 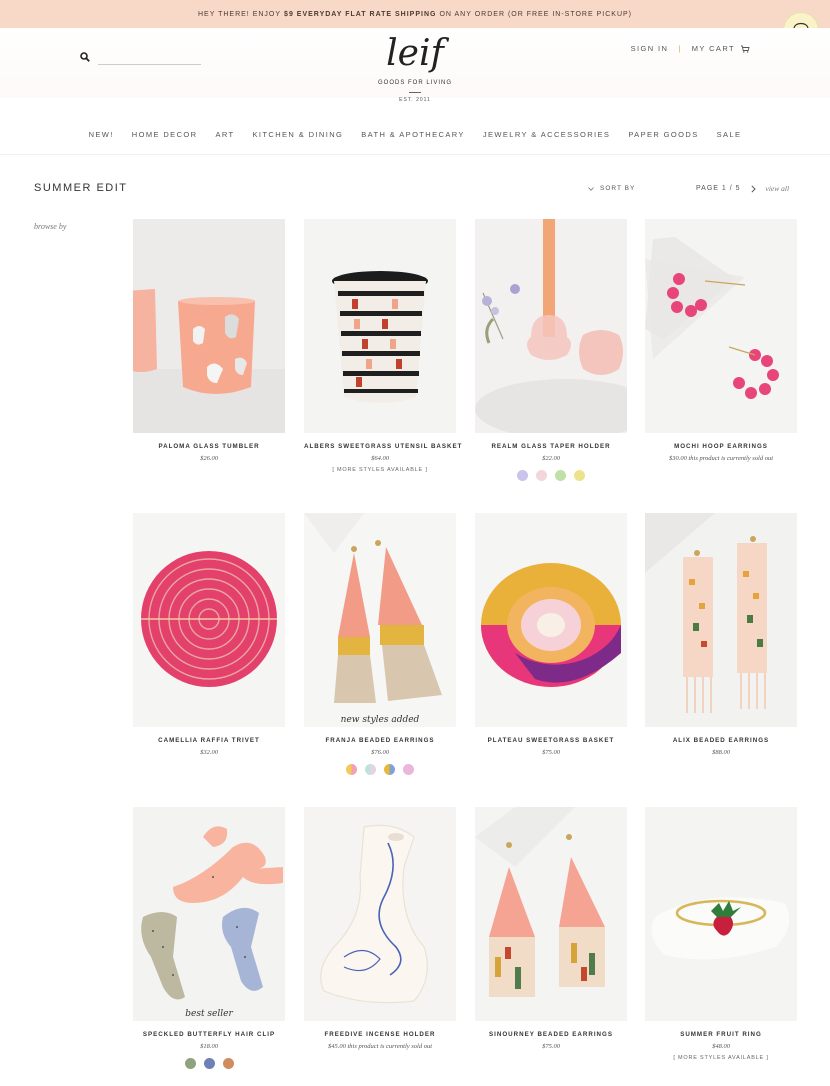 I want to click on nav-item-sale: SALE, so click(x=729, y=134).